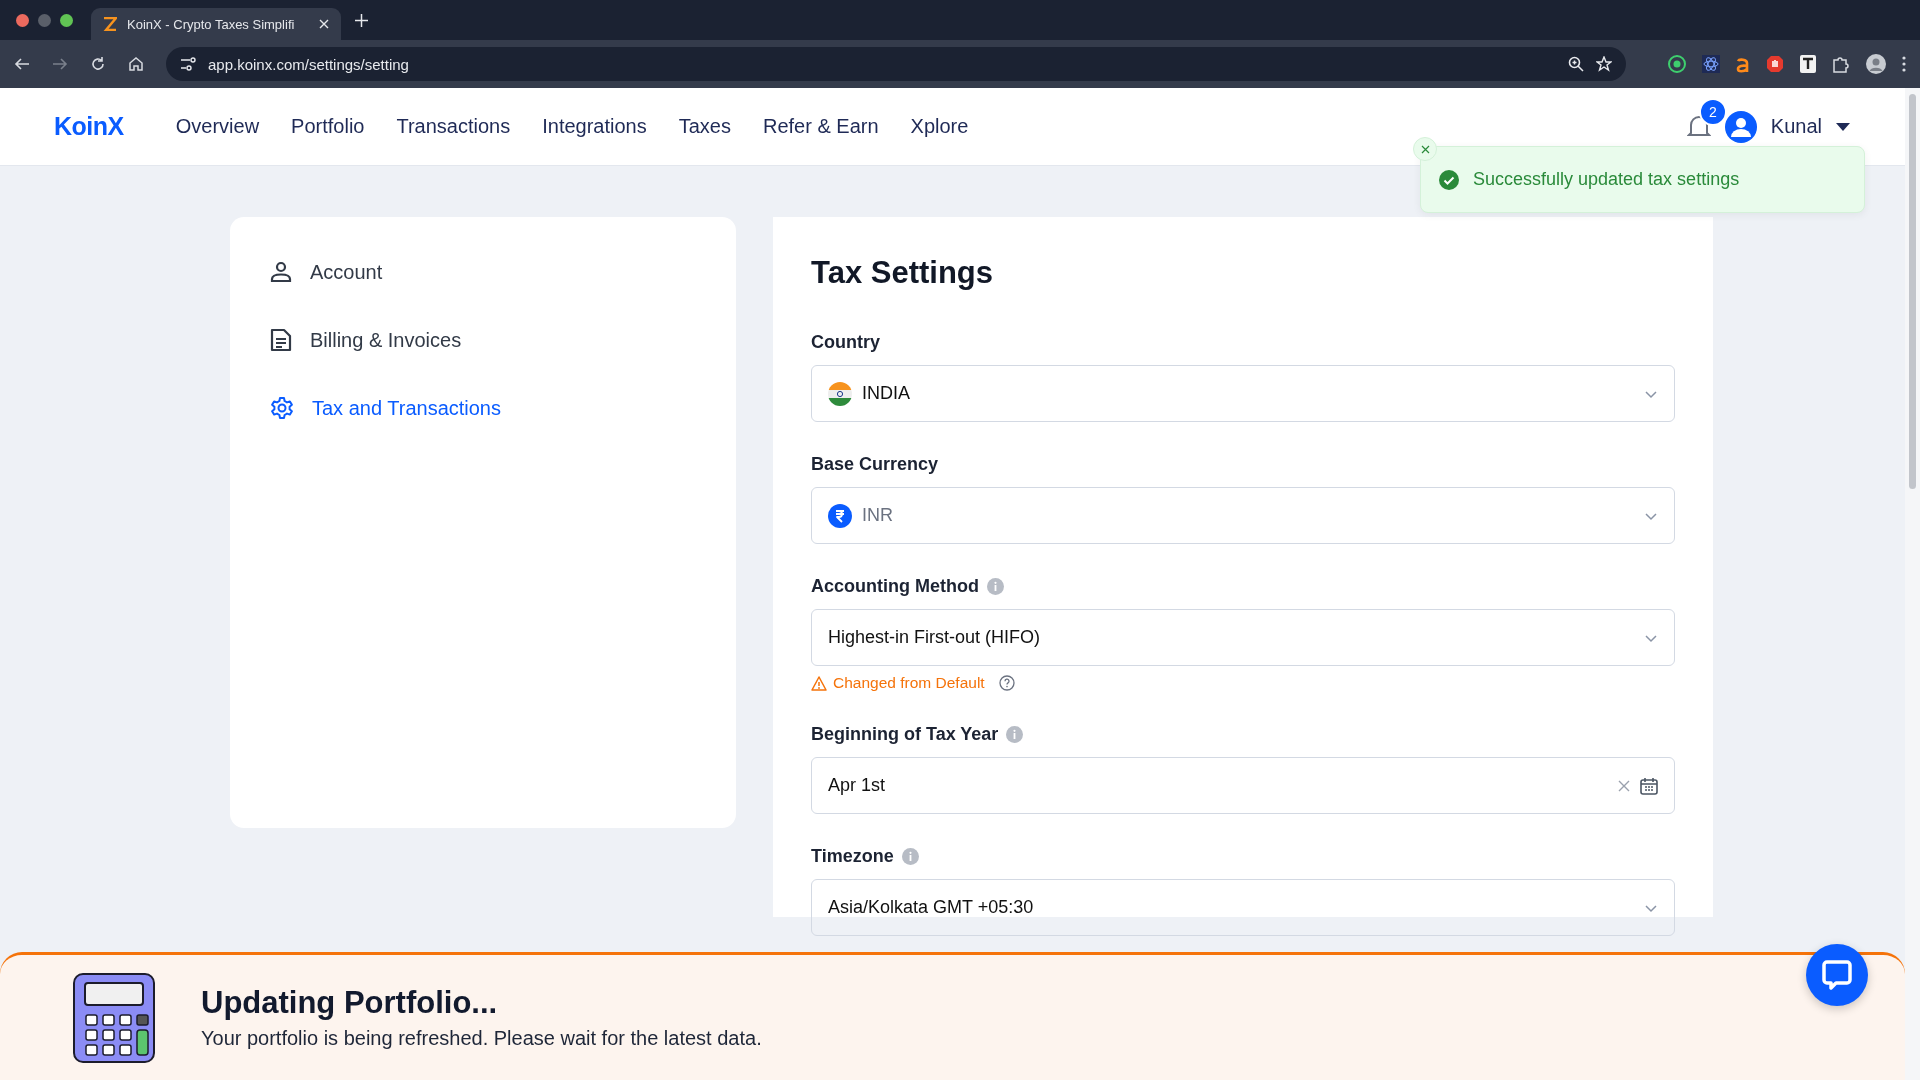 The image size is (1920, 1080). What do you see at coordinates (1624, 785) in the screenshot?
I see `clear-icon` at bounding box center [1624, 785].